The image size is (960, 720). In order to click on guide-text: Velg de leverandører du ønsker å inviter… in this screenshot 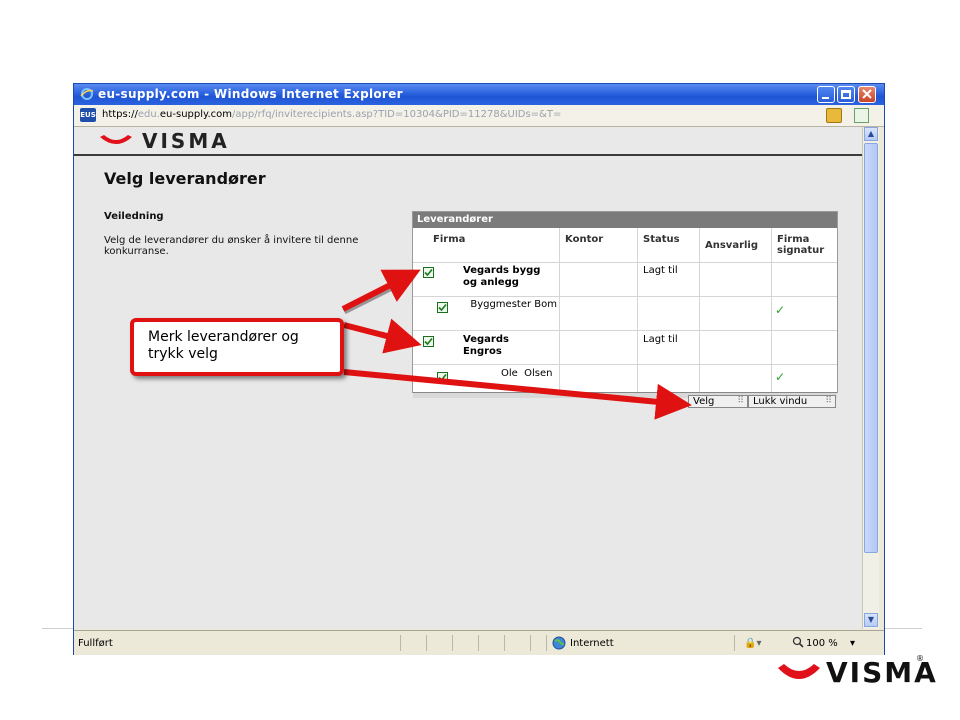, I will do `click(231, 246)`.